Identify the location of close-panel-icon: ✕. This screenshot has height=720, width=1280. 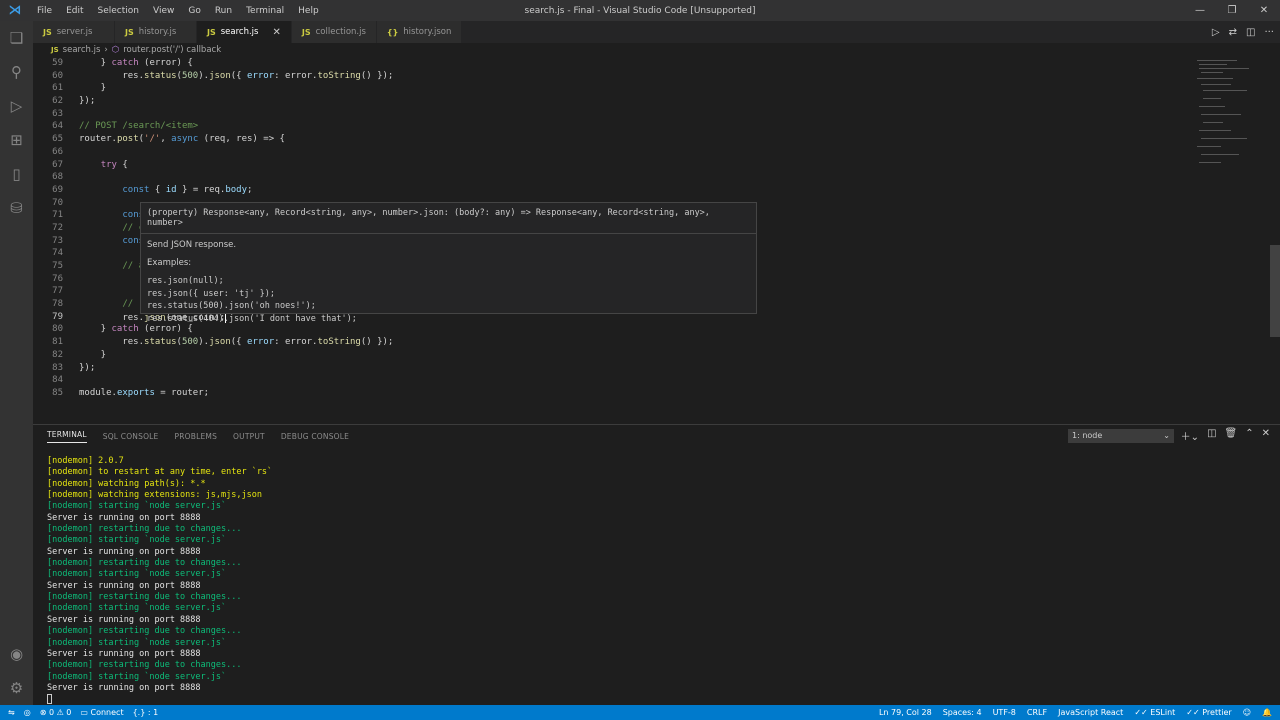
(1266, 435).